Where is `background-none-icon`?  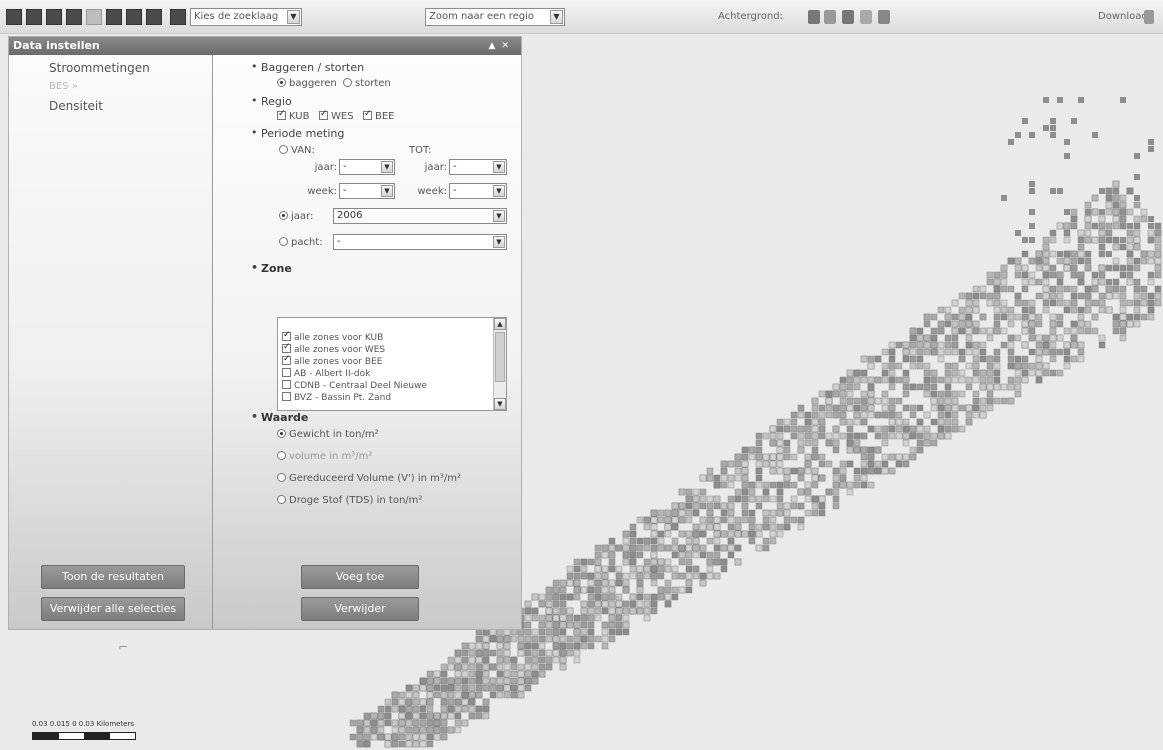 background-none-icon is located at coordinates (884, 17).